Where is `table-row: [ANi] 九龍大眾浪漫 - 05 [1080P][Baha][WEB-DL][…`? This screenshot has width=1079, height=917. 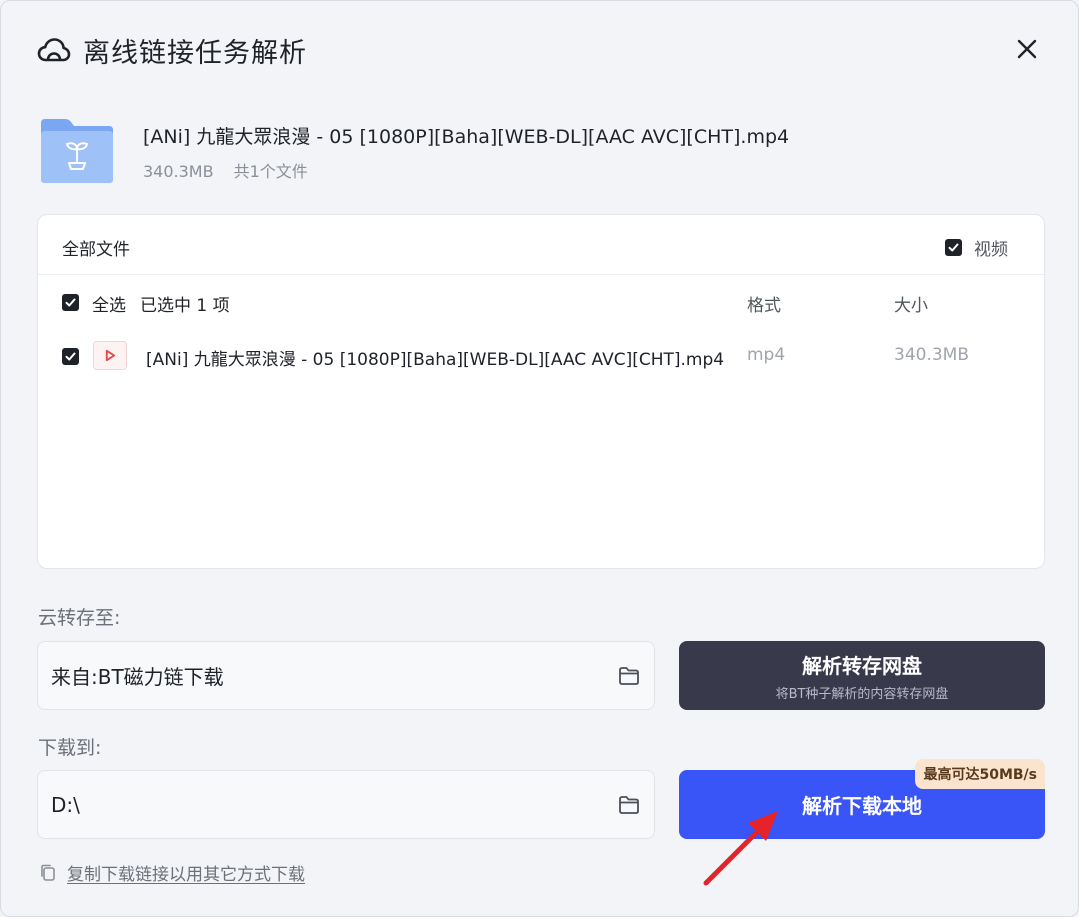
table-row: [ANi] 九龍大眾浪漫 - 05 [1080P][Baha][WEB-DL][… is located at coordinates (542, 356).